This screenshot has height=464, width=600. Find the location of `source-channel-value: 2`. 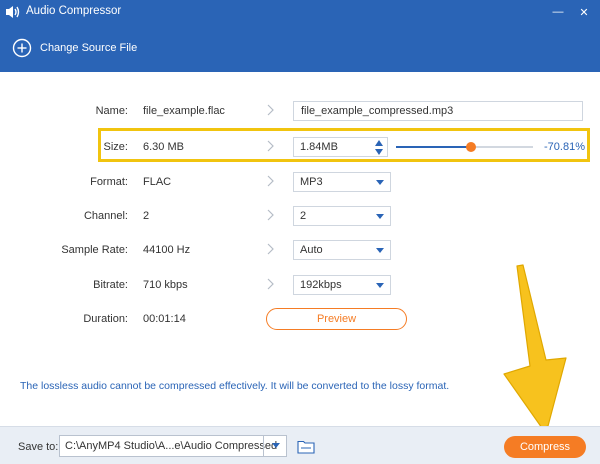

source-channel-value: 2 is located at coordinates (146, 216).